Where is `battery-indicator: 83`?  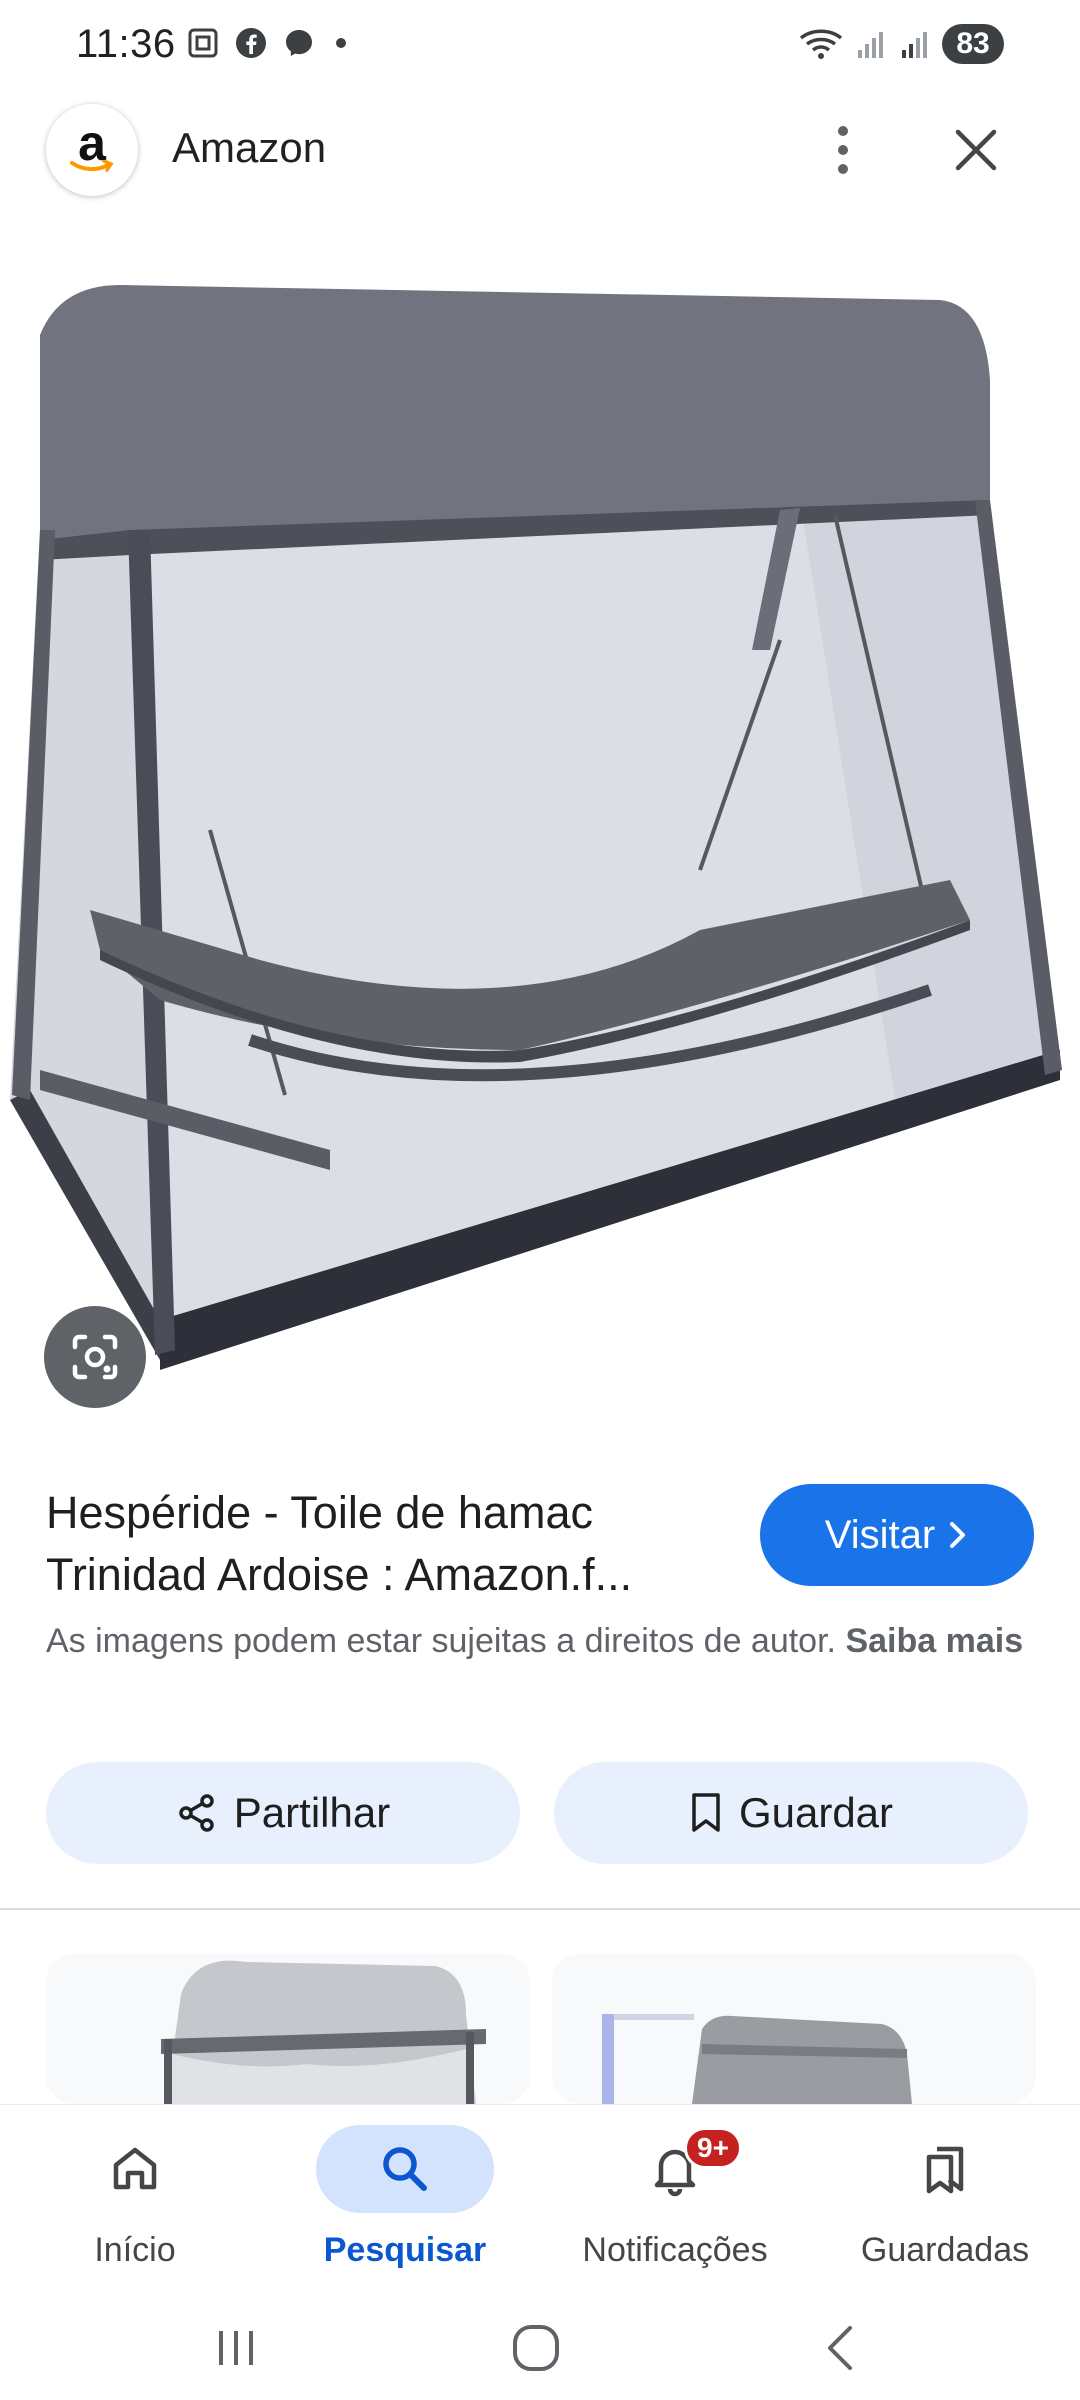
battery-indicator: 83 is located at coordinates (973, 44).